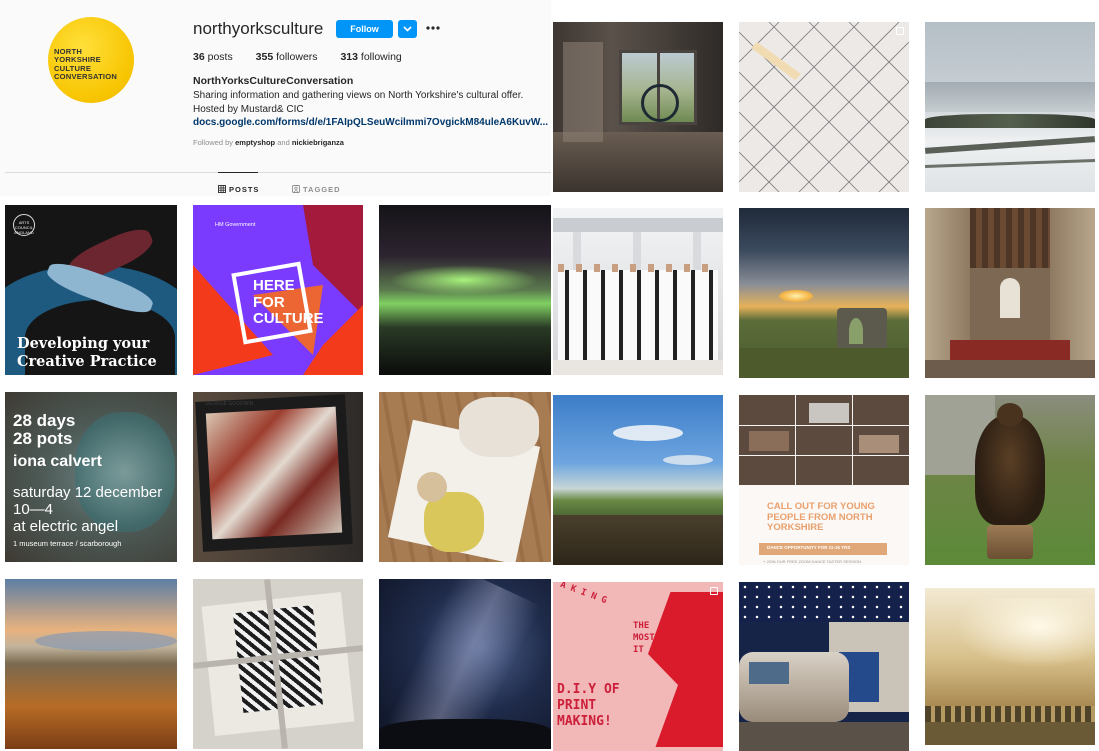 The image size is (1099, 751). I want to click on post-camper-van, so click(824, 666).